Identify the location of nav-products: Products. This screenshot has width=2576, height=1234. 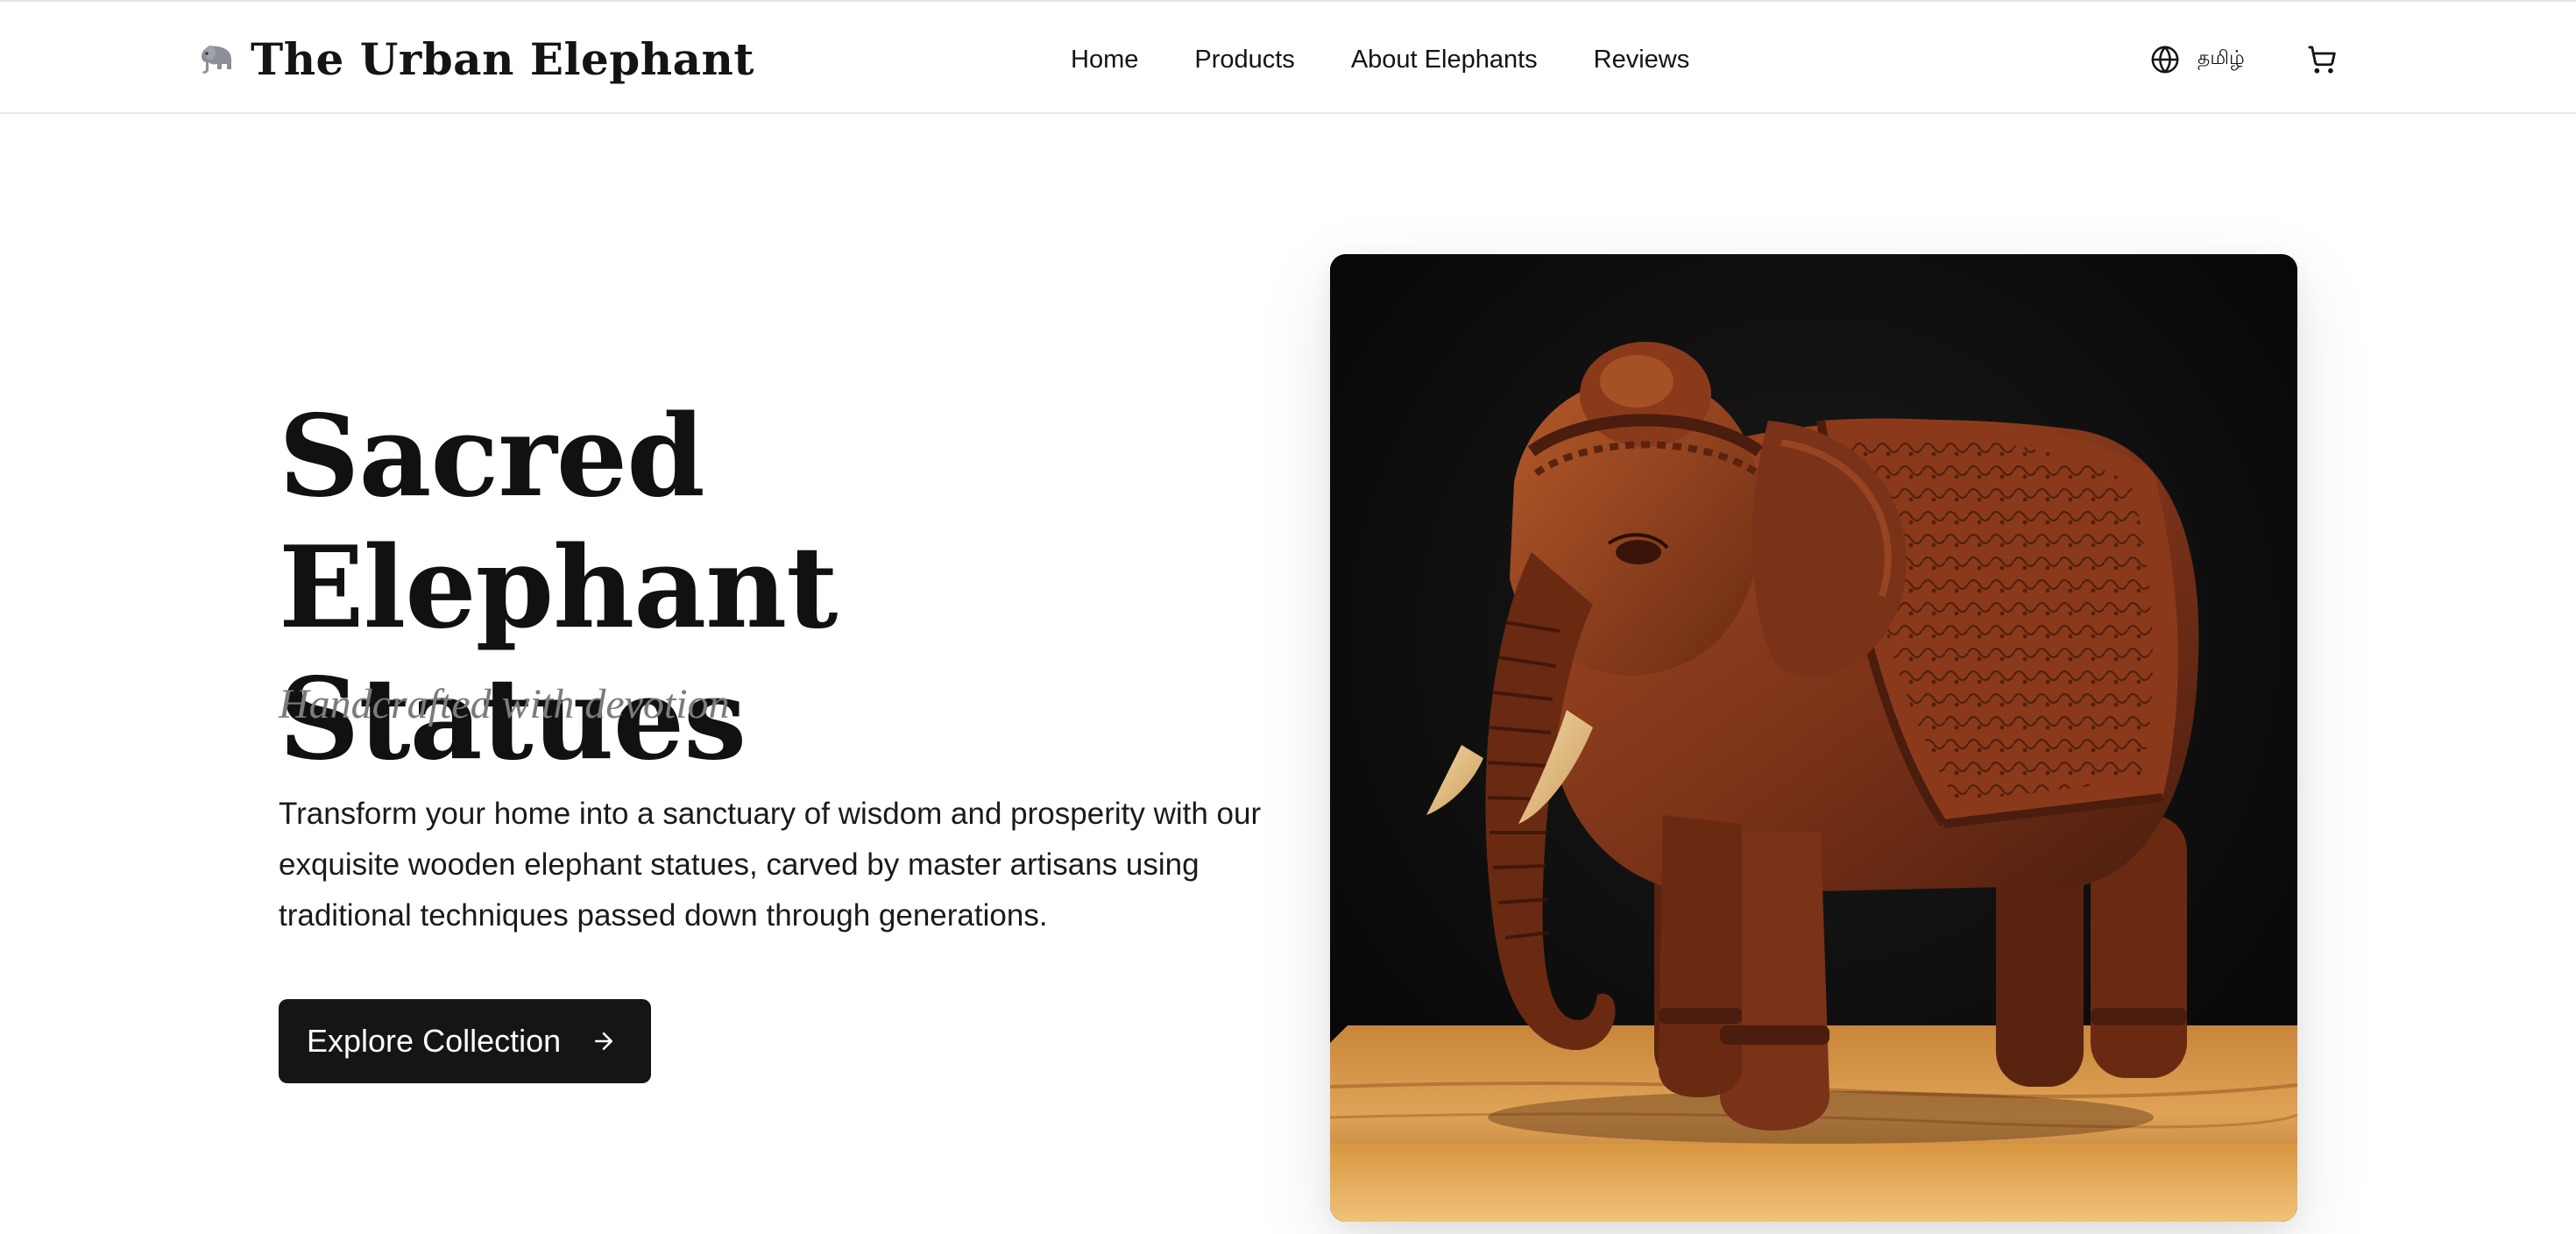
(1244, 60).